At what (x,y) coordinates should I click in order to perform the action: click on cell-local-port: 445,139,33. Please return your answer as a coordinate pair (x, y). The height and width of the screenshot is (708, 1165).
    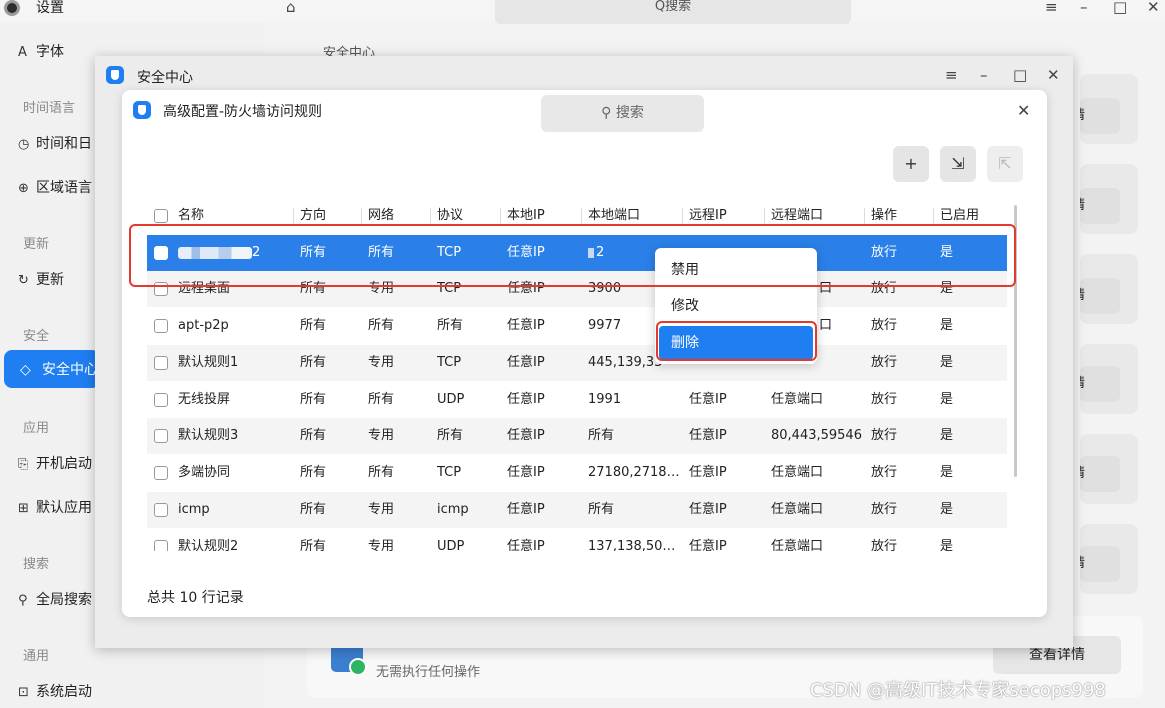
    Looking at the image, I should click on (625, 362).